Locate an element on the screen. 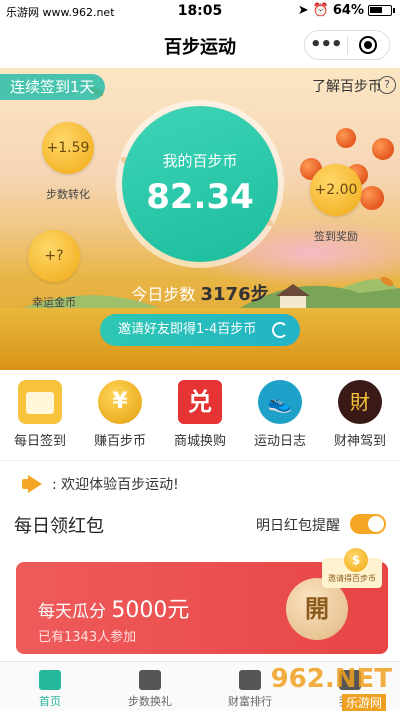  shoe-icon is located at coordinates (50, 680).